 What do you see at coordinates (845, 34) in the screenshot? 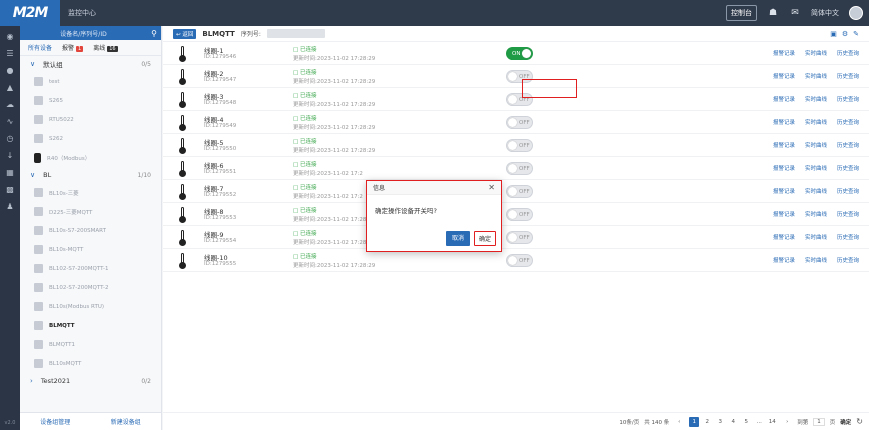
I see `settings-icon: ⚙` at bounding box center [845, 34].